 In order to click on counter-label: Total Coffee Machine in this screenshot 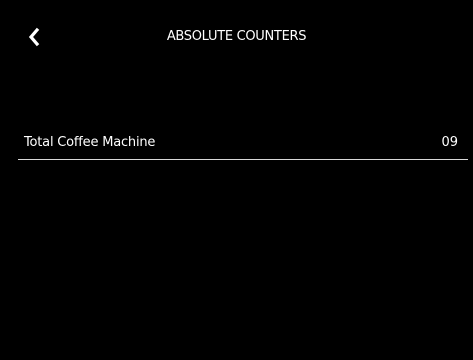, I will do `click(90, 142)`.